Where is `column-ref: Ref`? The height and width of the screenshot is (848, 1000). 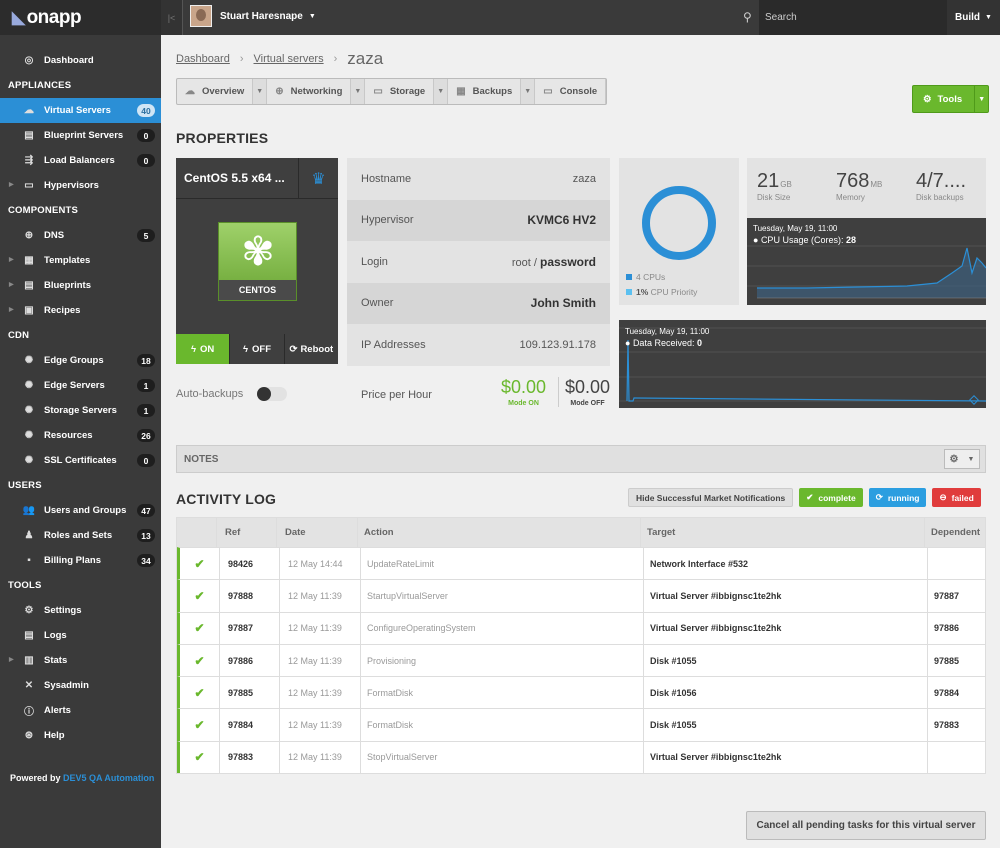 column-ref: Ref is located at coordinates (247, 532).